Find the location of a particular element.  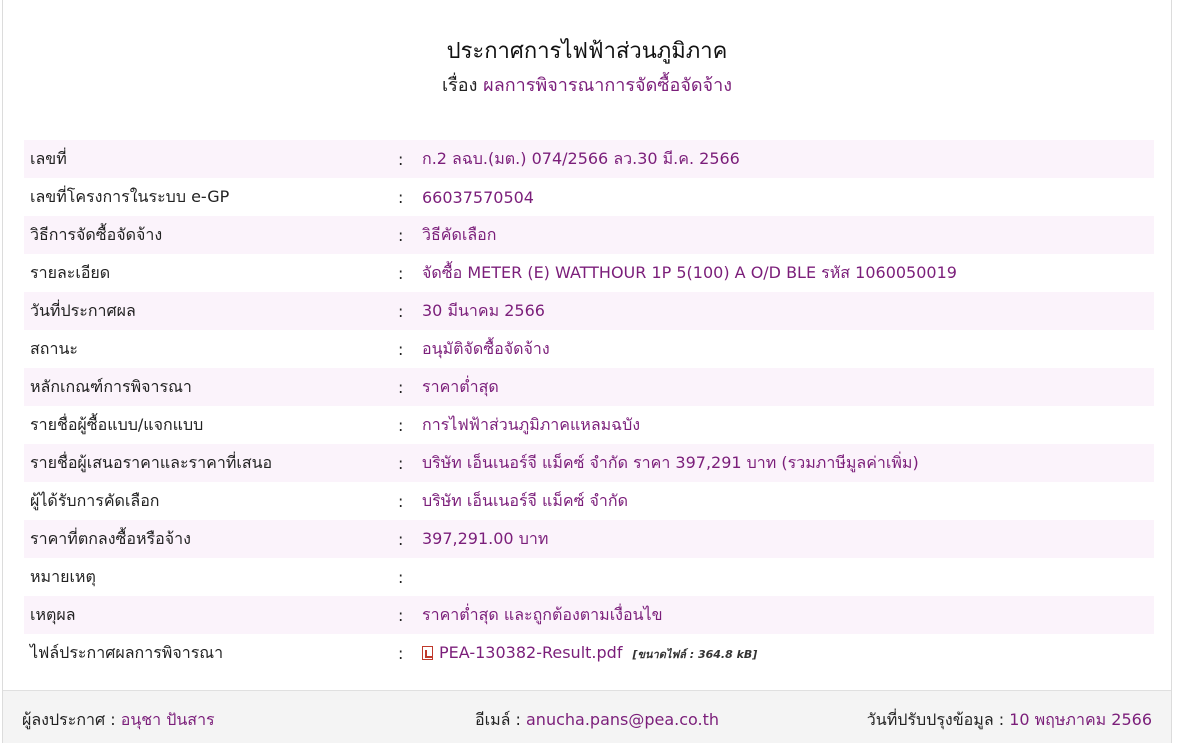

updated-label: วันที่ปรับปรุงข้อมูล : is located at coordinates (935, 719).